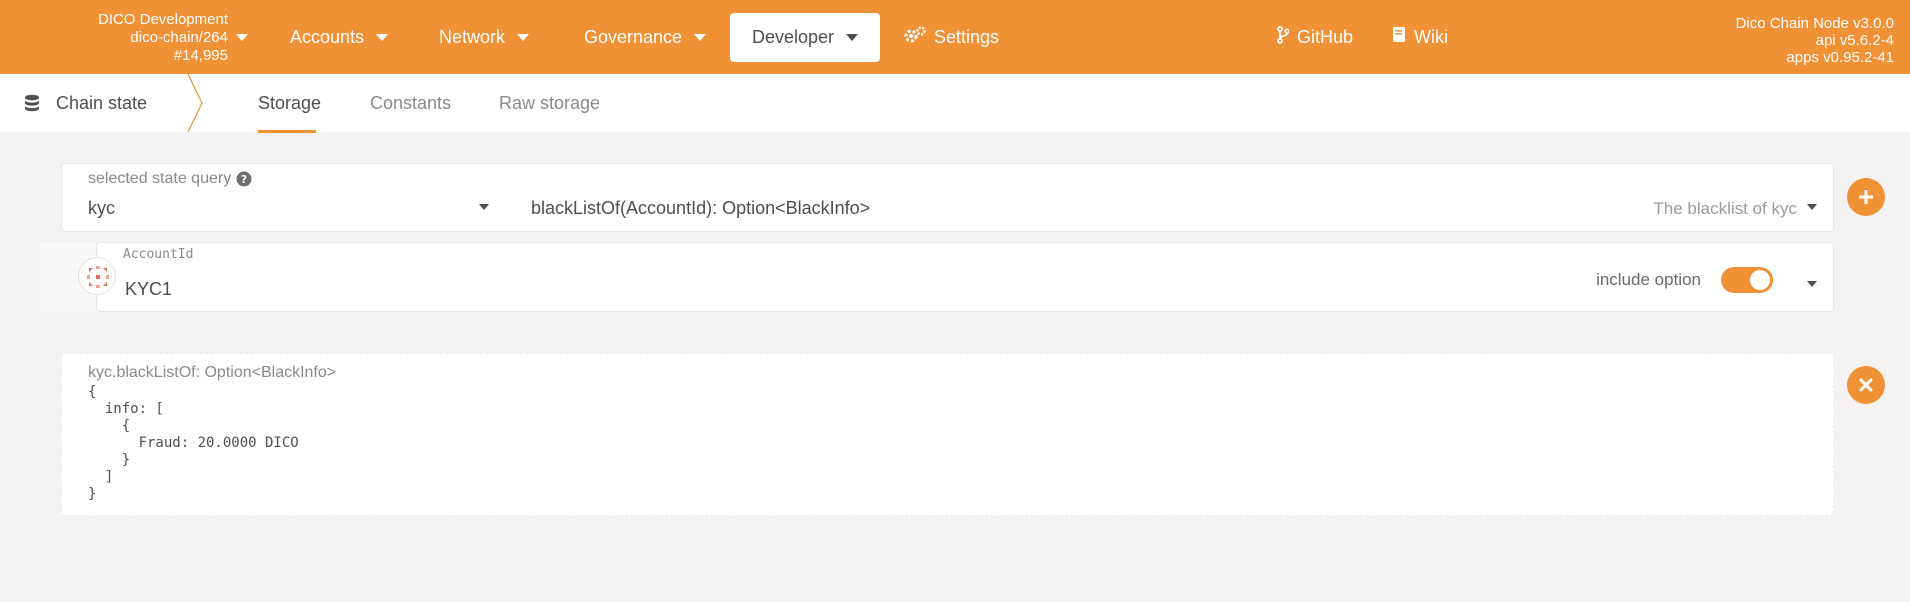 The height and width of the screenshot is (602, 1910). What do you see at coordinates (1420, 37) in the screenshot?
I see `nav-wiki: Wiki` at bounding box center [1420, 37].